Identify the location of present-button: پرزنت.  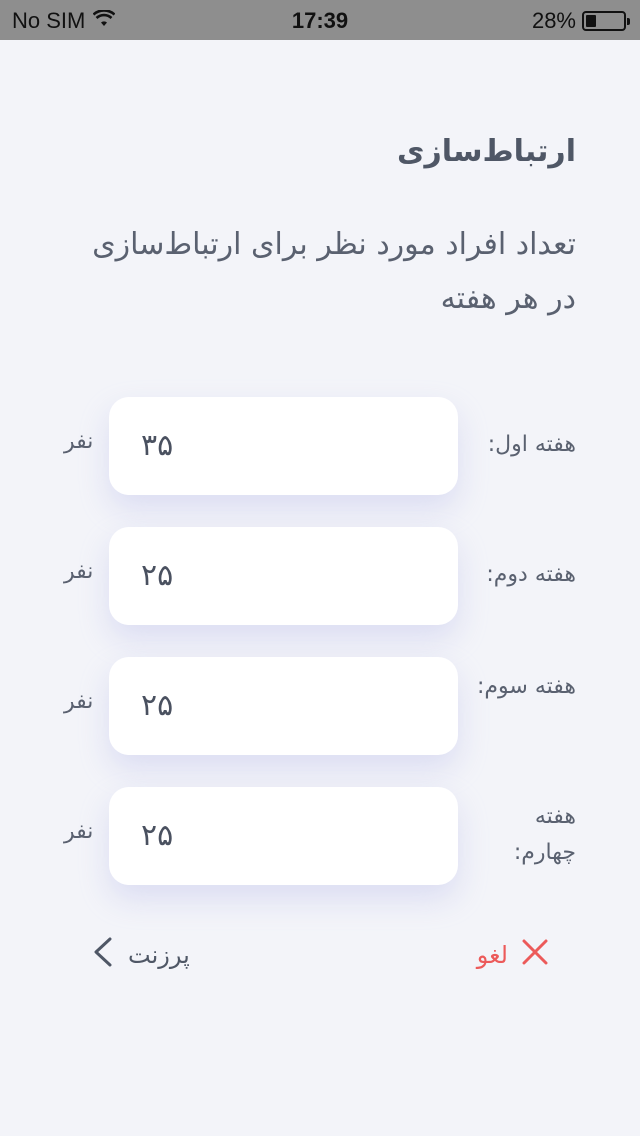
(141, 955).